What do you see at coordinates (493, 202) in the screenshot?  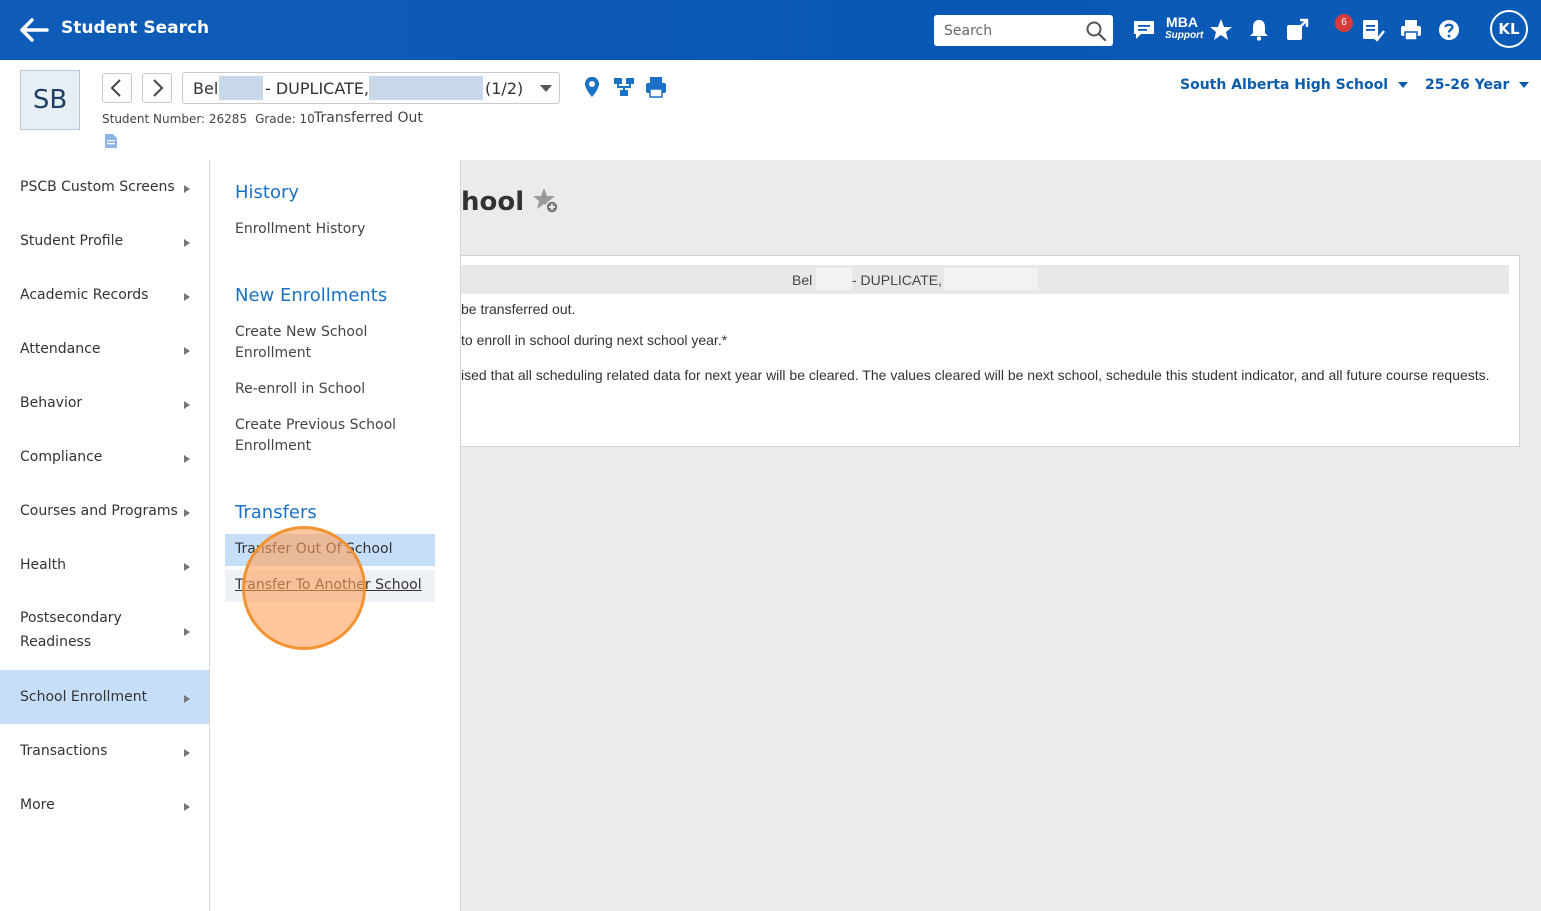 I see `page-title: hool` at bounding box center [493, 202].